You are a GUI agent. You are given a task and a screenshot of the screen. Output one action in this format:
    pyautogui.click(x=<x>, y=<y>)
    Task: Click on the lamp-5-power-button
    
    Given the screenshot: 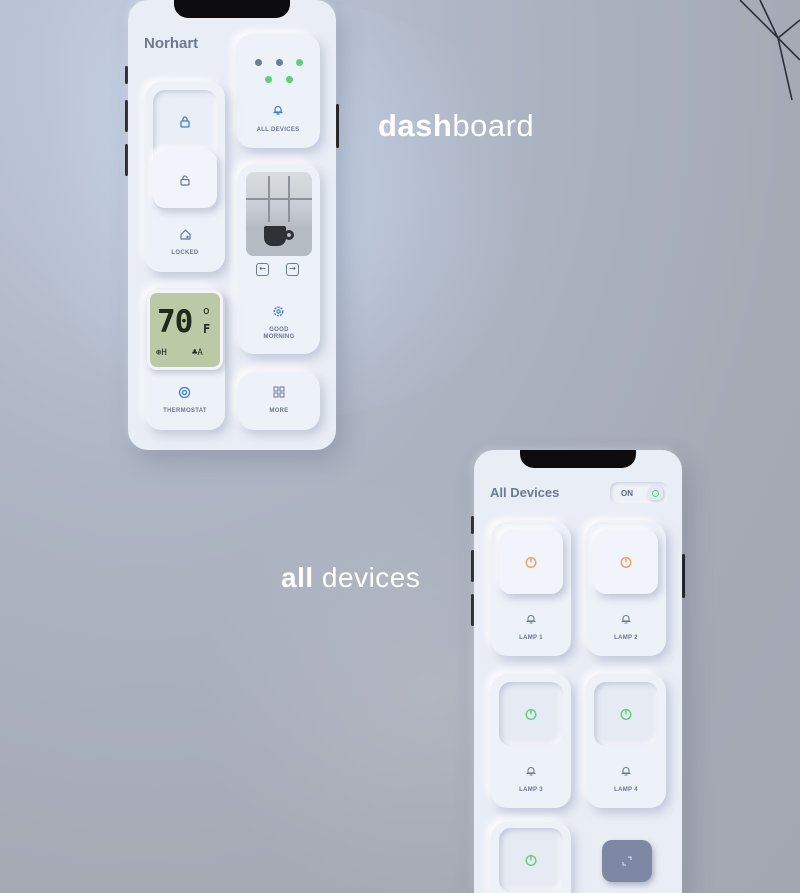 What is the action you would take?
    pyautogui.click(x=531, y=860)
    